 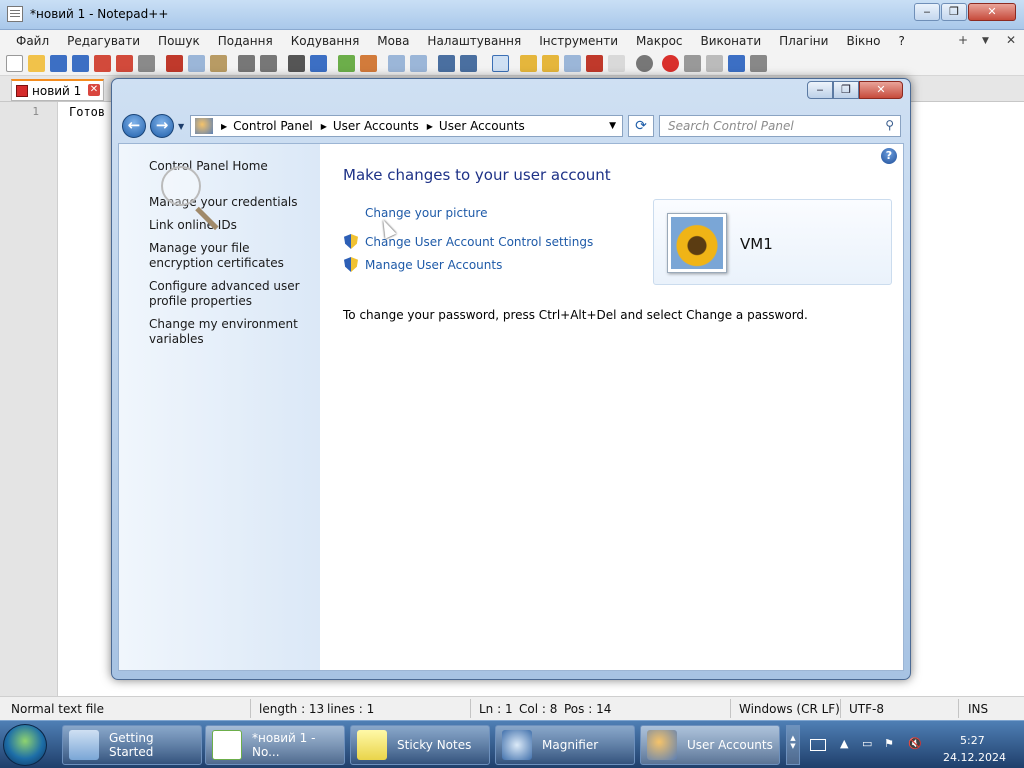 I want to click on menu-plugins: Плагіни, so click(x=802, y=41).